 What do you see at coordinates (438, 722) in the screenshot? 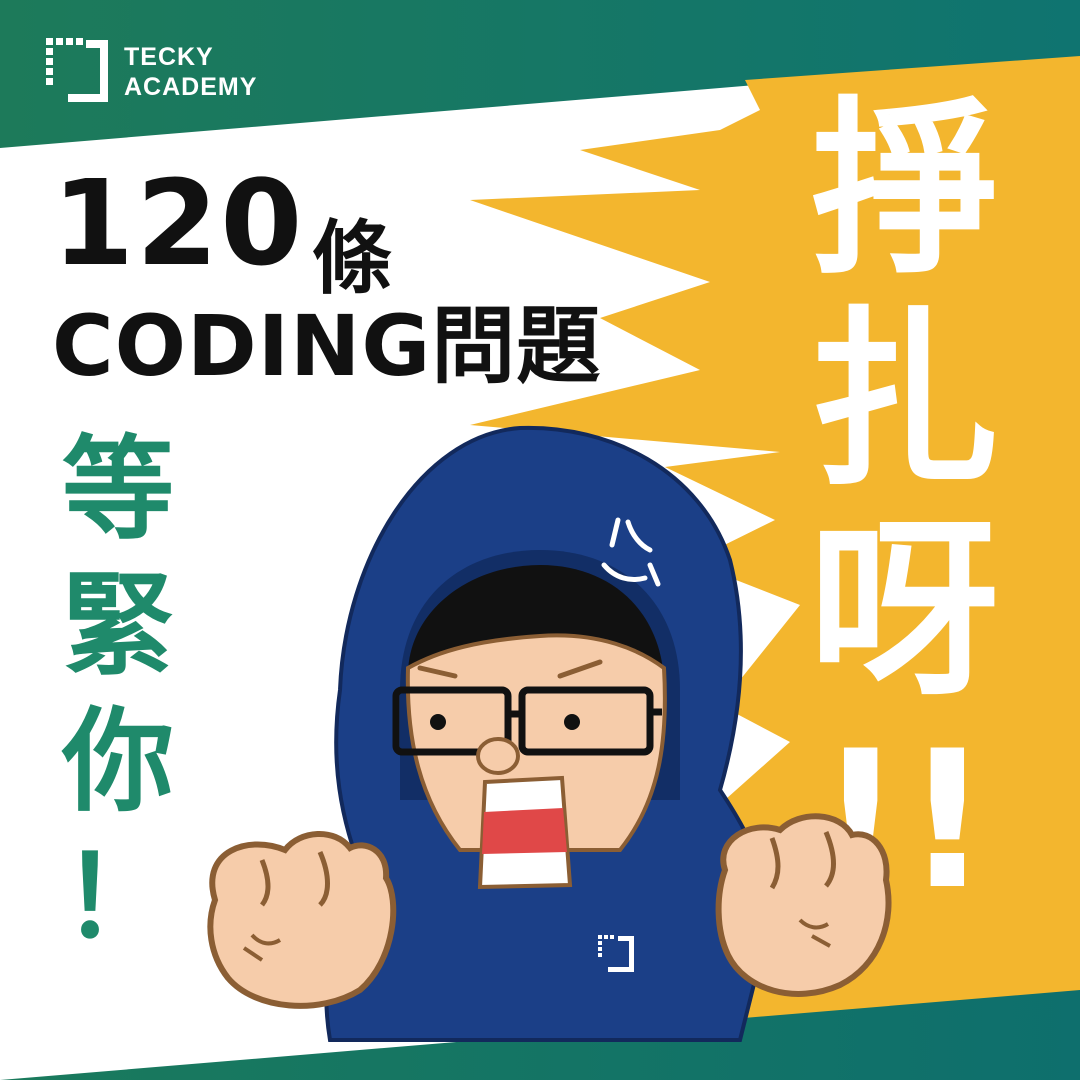
I see `left-eye` at bounding box center [438, 722].